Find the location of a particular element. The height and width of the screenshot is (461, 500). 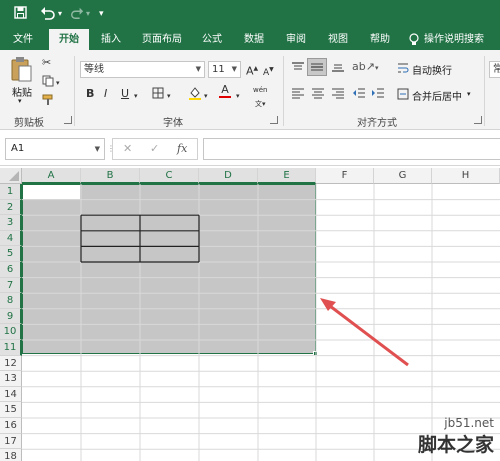

alignment-launcher-icon is located at coordinates (478, 120).